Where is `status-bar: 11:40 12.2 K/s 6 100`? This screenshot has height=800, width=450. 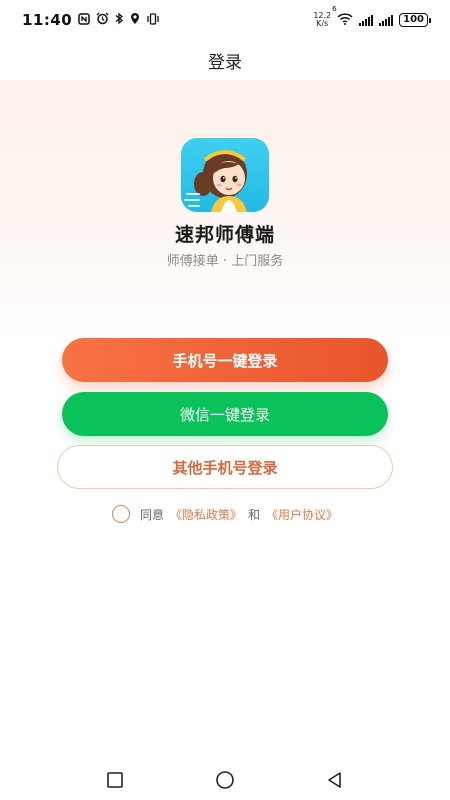
status-bar: 11:40 12.2 K/s 6 100 is located at coordinates (225, 20).